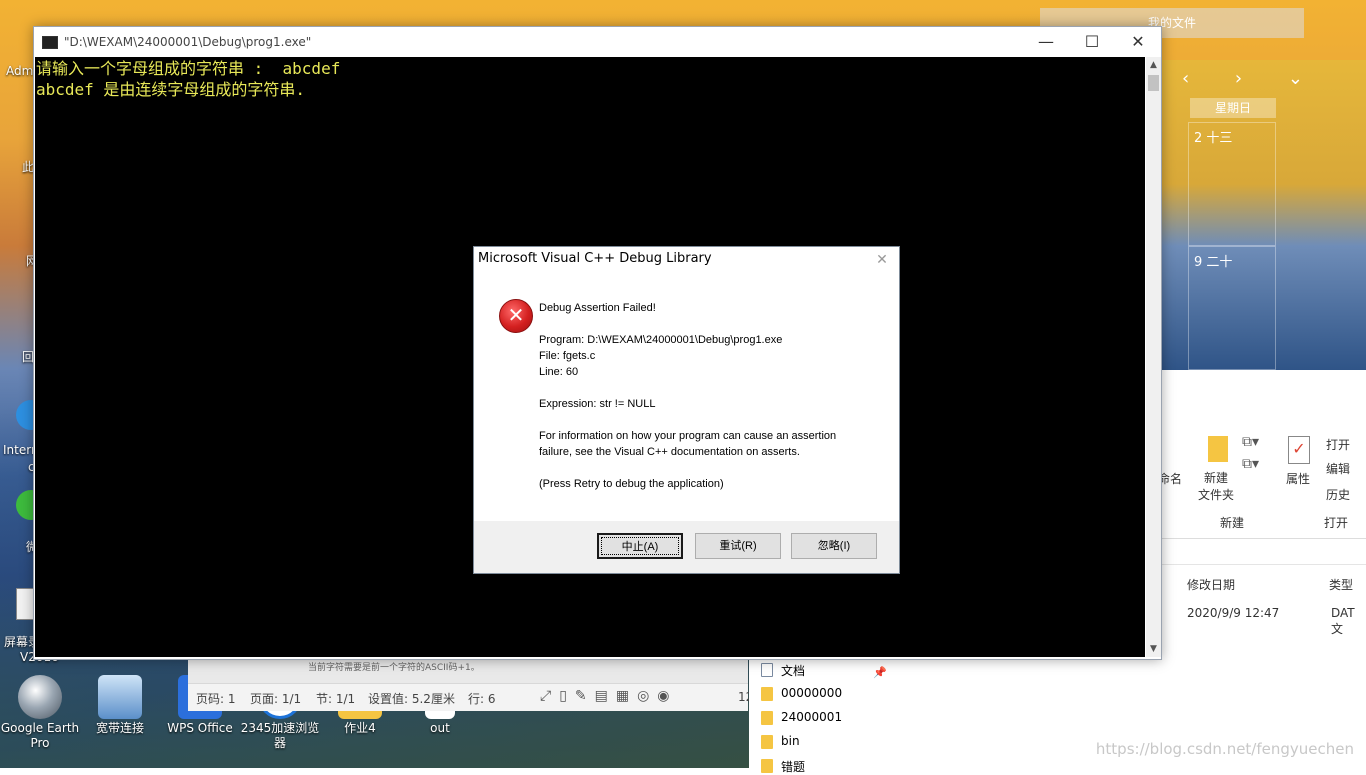  I want to click on nav-item-folder: 00000000, so click(802, 693).